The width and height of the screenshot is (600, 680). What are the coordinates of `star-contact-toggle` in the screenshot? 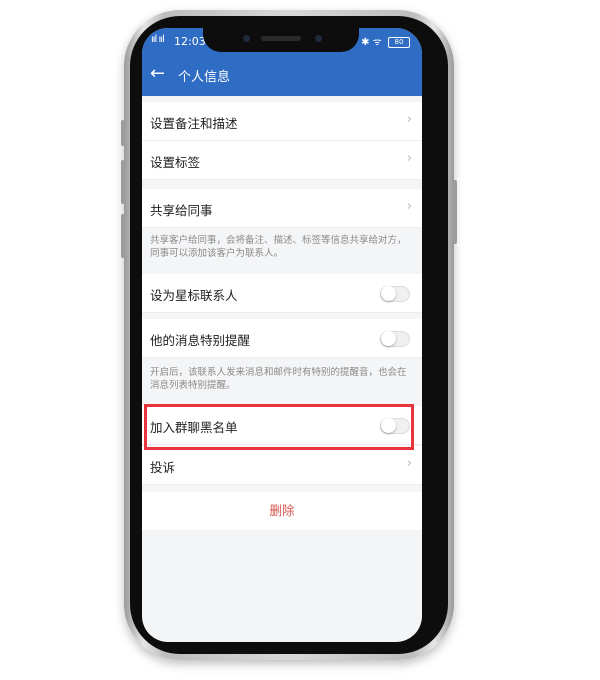 It's located at (395, 294).